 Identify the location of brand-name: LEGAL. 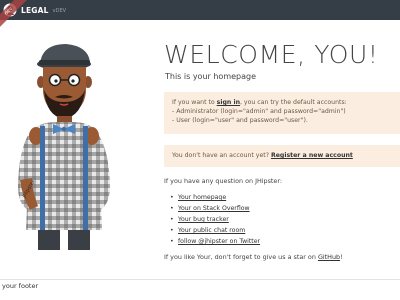
(35, 10).